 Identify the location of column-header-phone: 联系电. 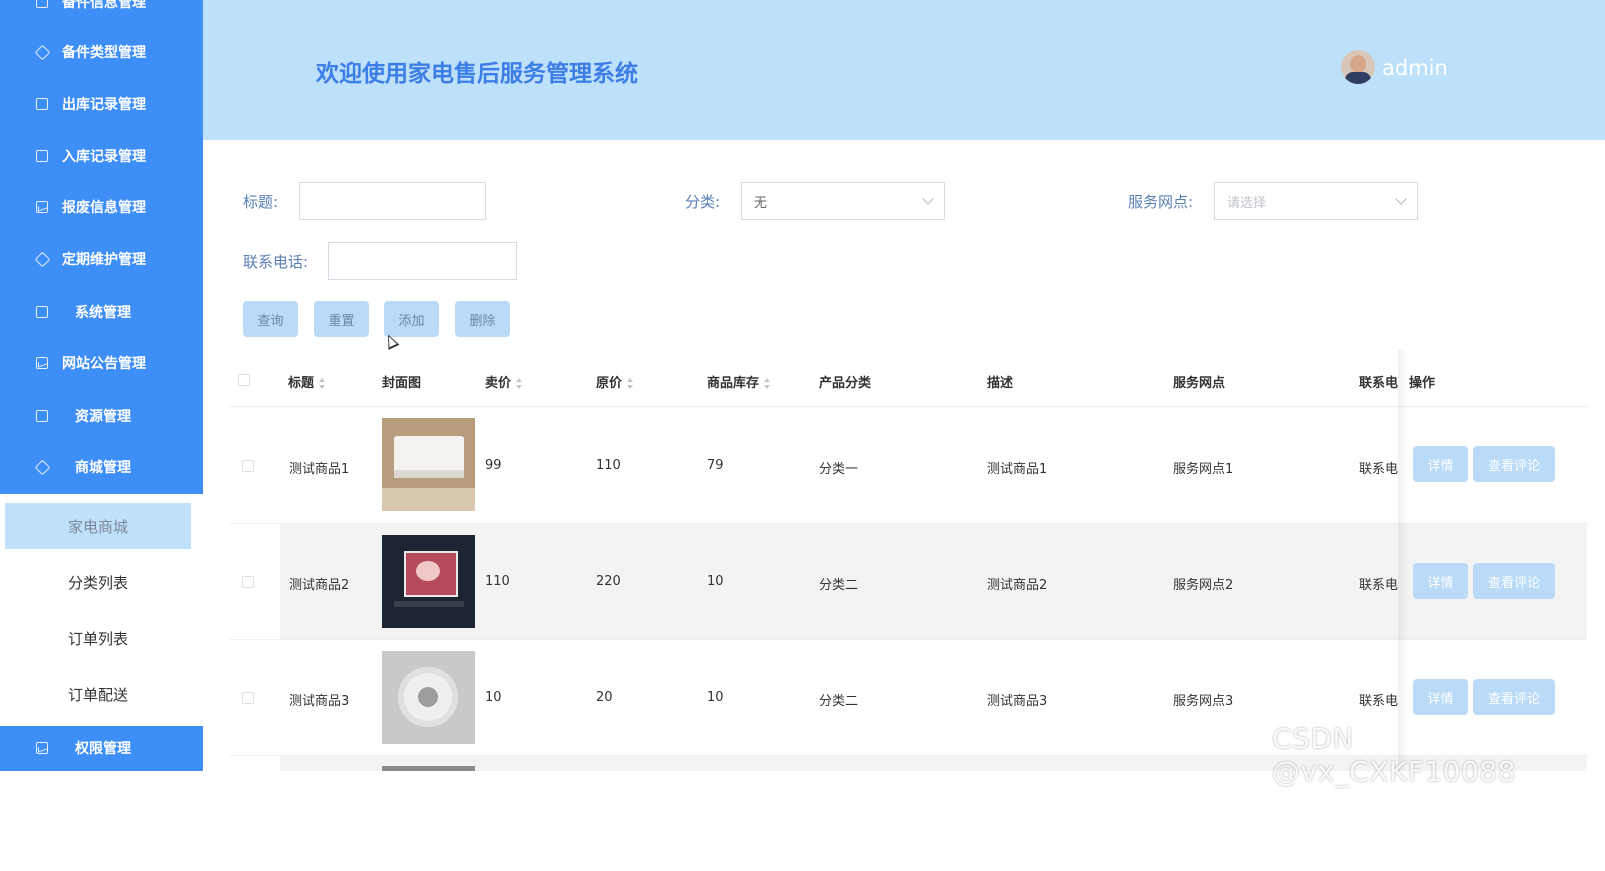
(1379, 383).